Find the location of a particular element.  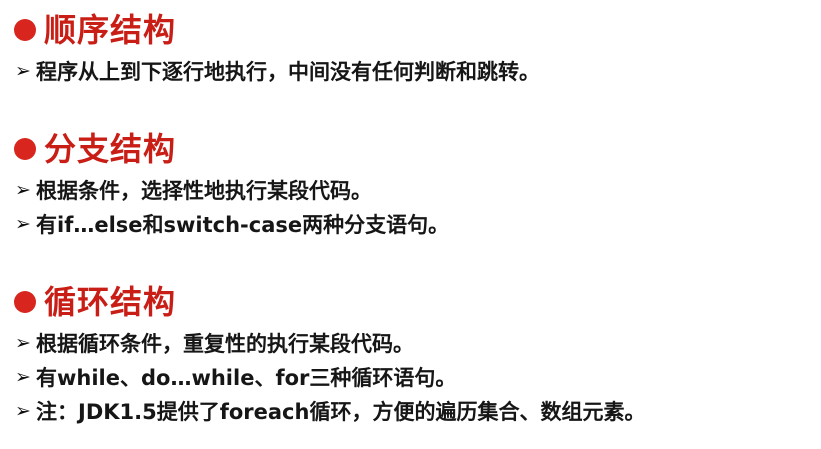

section-heading: 循环结构 is located at coordinates (414, 302).